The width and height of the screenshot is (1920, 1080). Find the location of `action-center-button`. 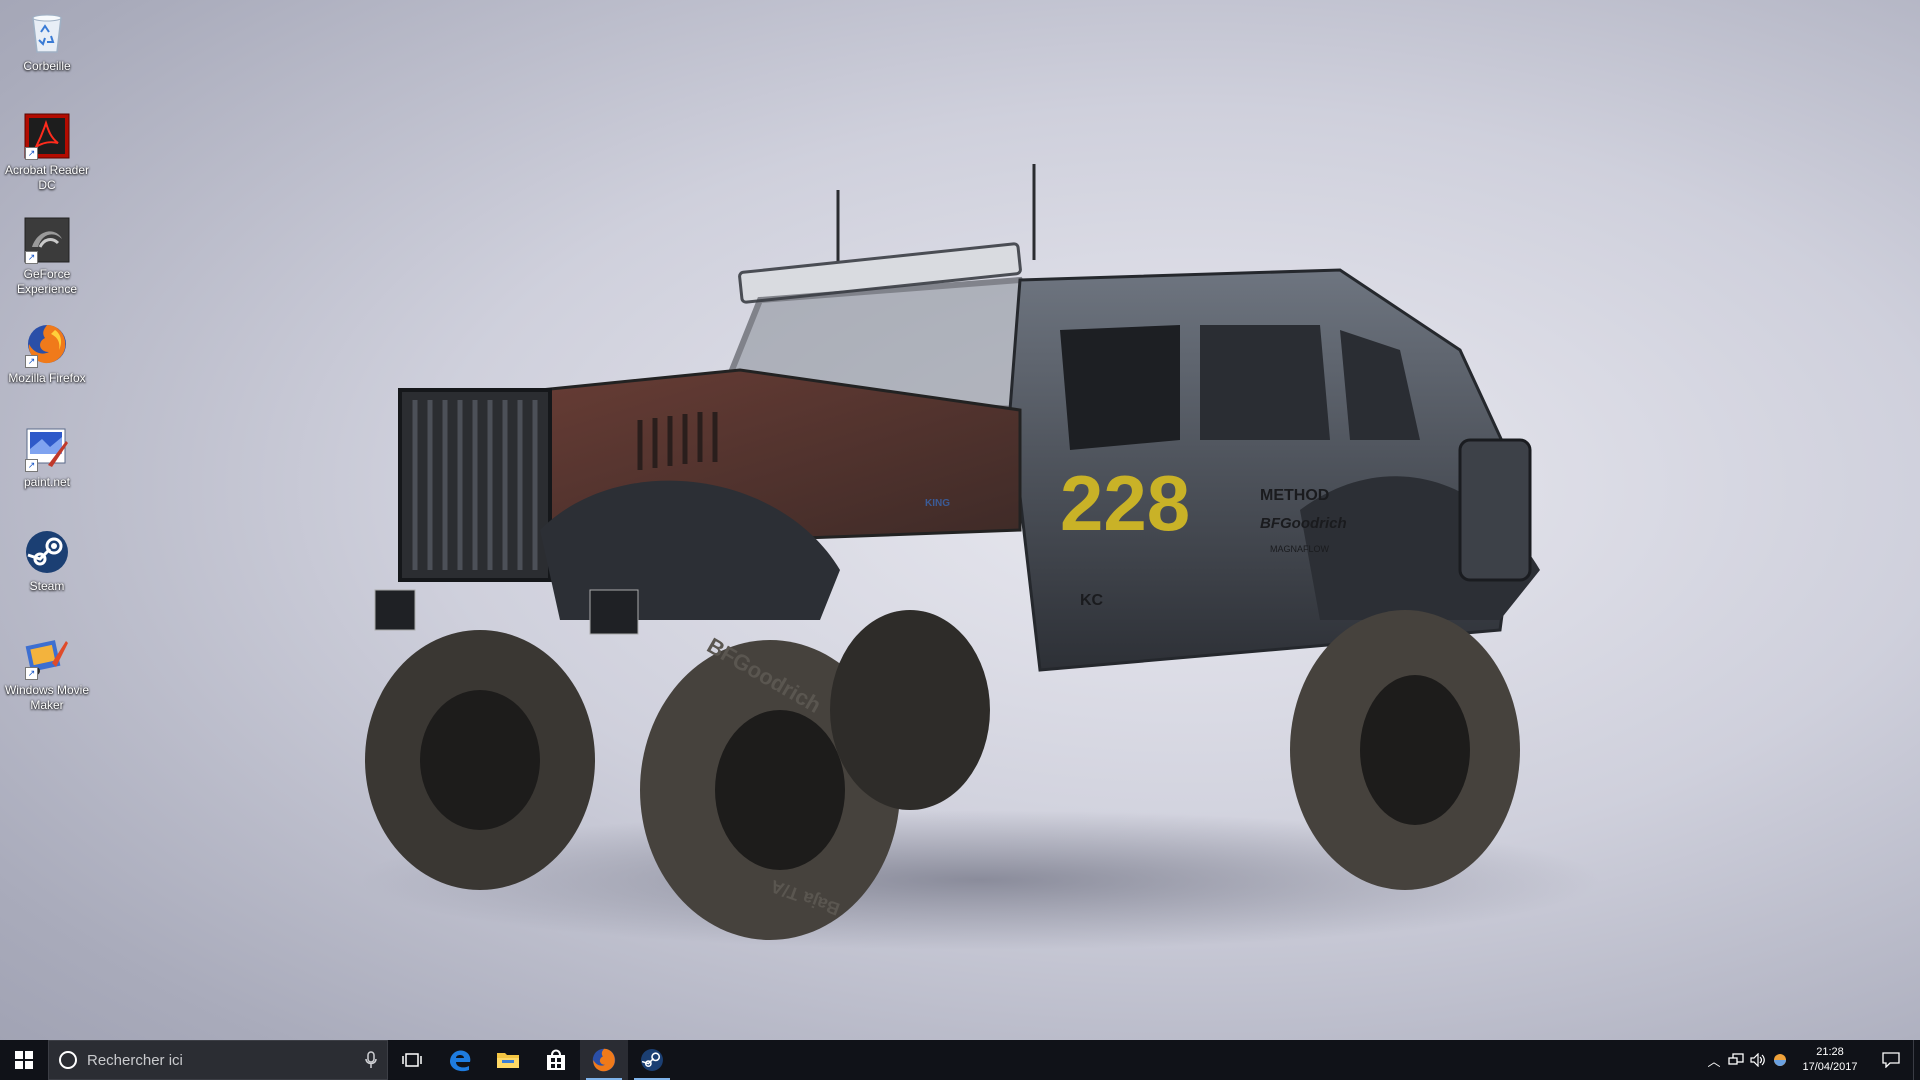

action-center-button is located at coordinates (1891, 1060).